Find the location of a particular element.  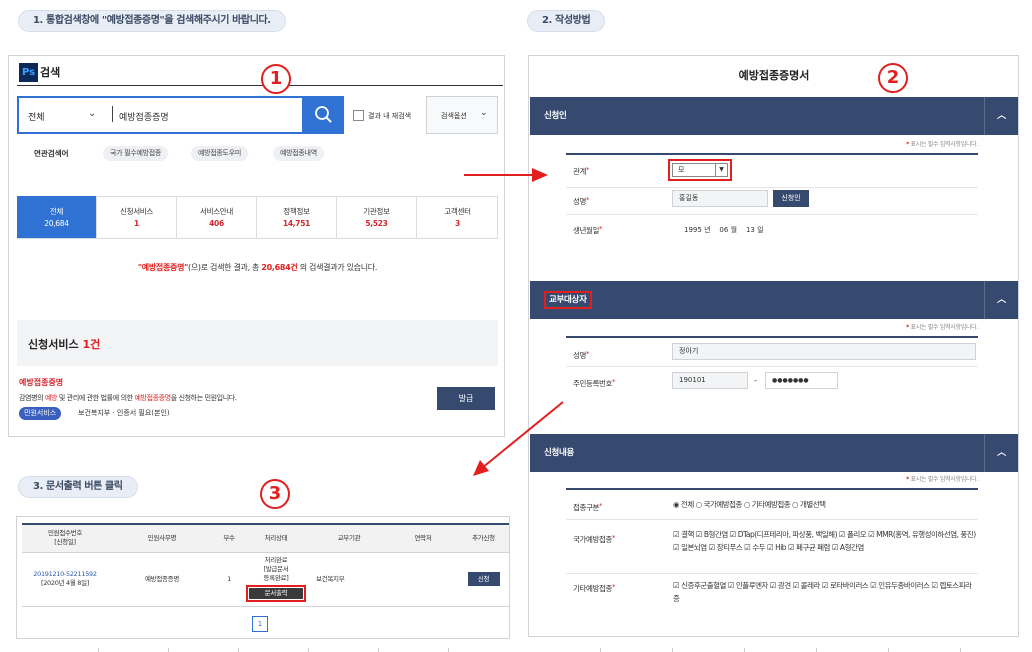

agency-cell: 보건복지부 is located at coordinates (349, 579).